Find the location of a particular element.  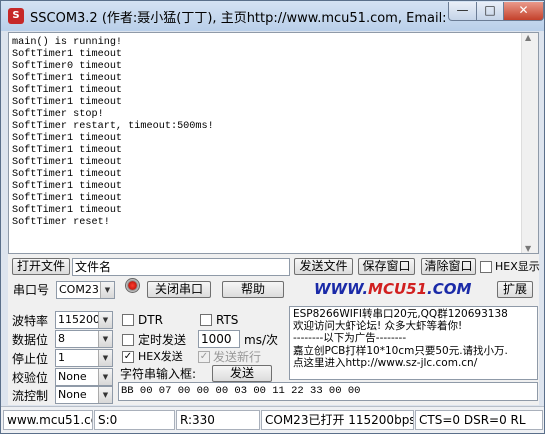

timed-send-label: 定时发送 is located at coordinates (162, 340).